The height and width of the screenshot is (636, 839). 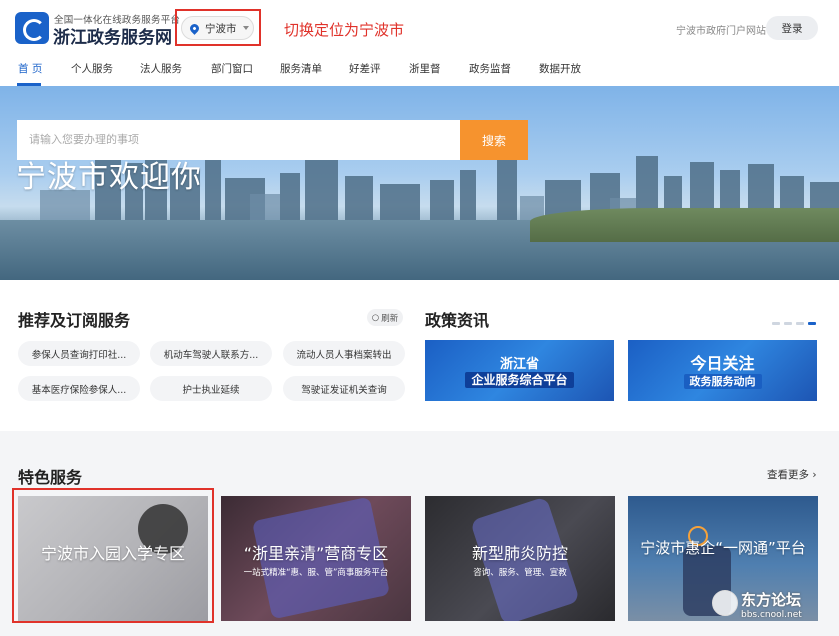 What do you see at coordinates (92, 68) in the screenshot?
I see `nav-item-personal: 个人服务` at bounding box center [92, 68].